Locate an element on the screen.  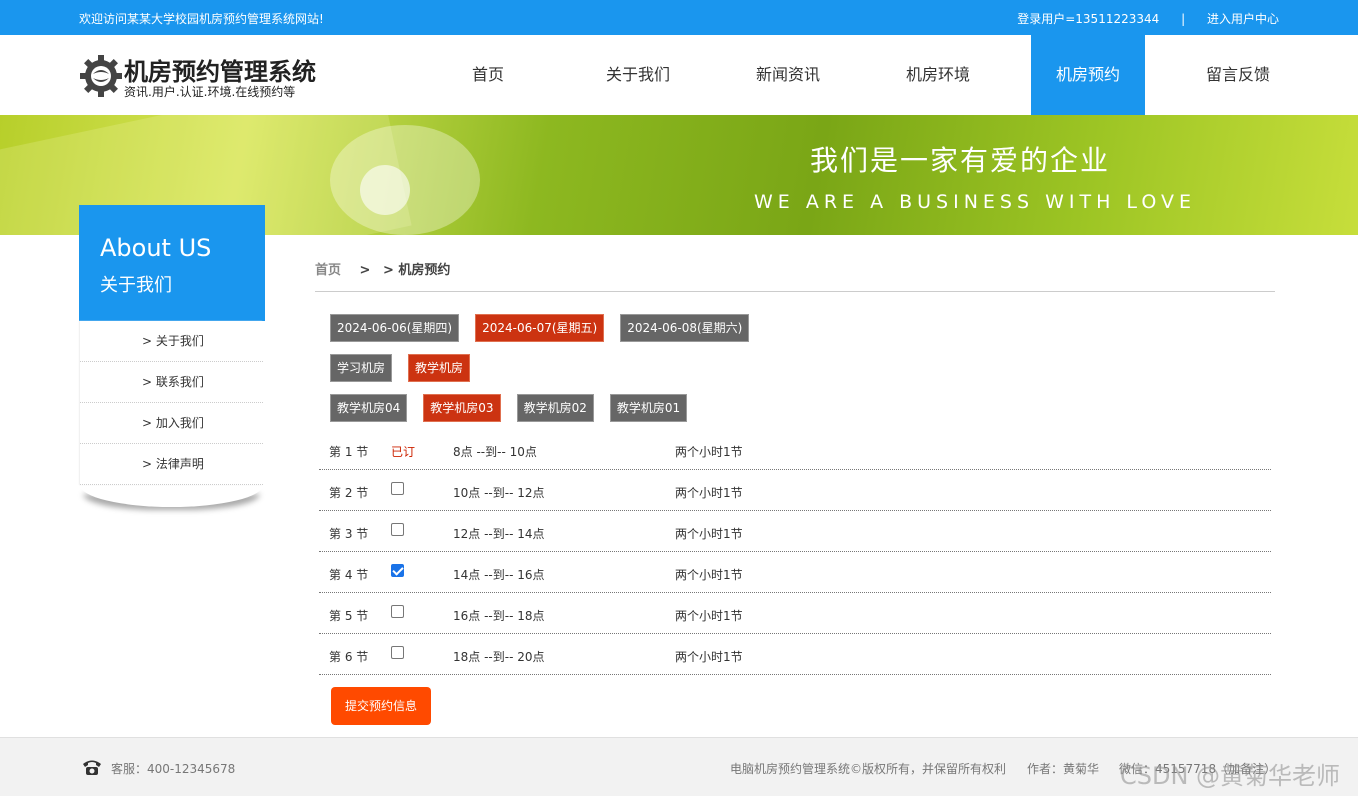
slot-number: 第 6 节 is located at coordinates (349, 657).